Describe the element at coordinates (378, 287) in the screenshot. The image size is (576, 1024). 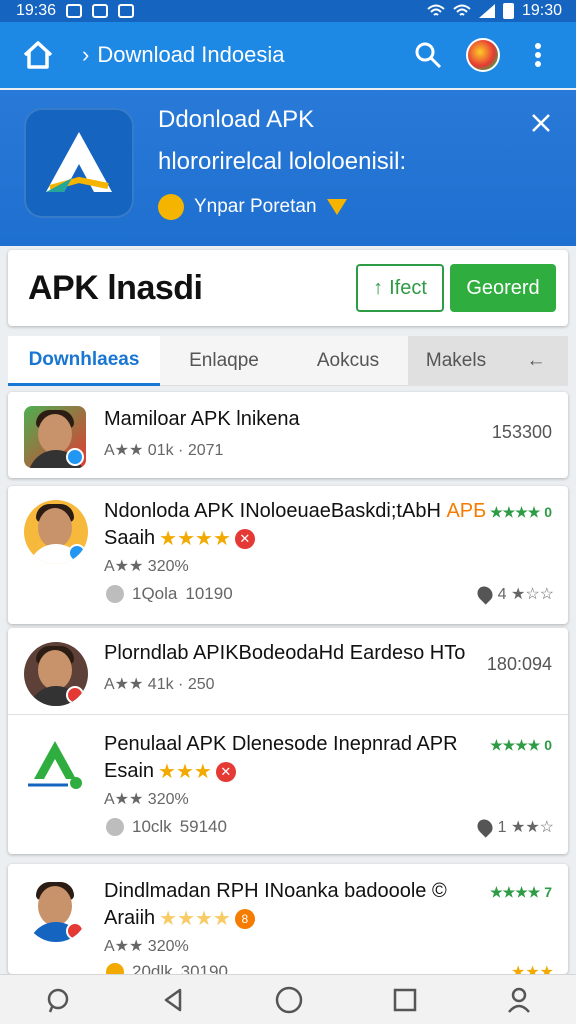
I see `arrow-up-icon: ↑` at that location.